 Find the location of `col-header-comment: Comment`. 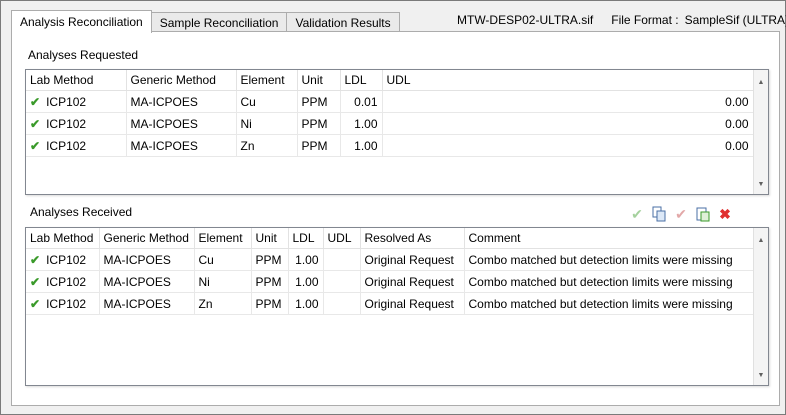

col-header-comment: Comment is located at coordinates (609, 238).